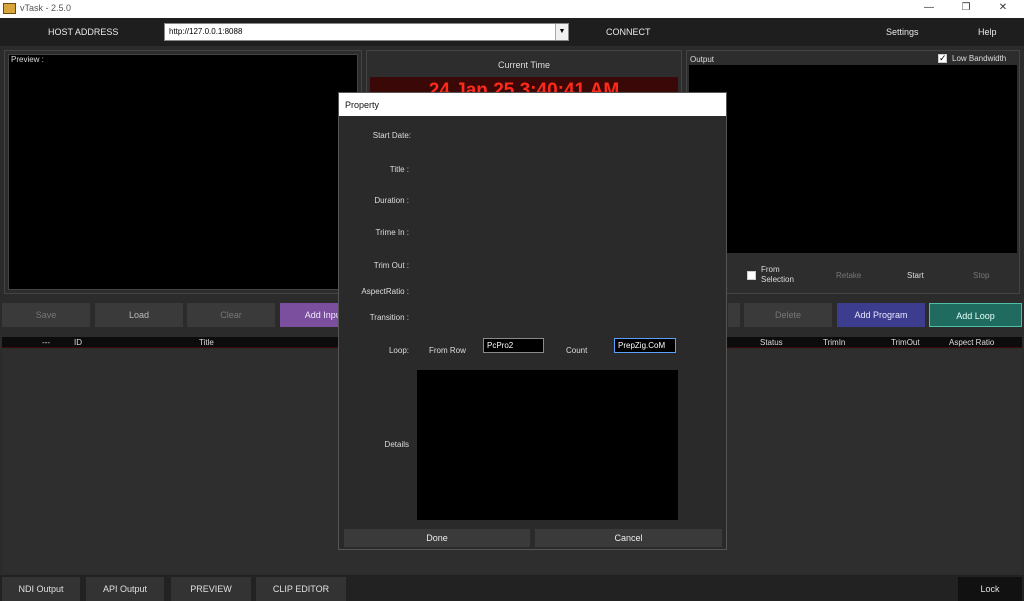 This screenshot has height=601, width=1024. I want to click on column-header-id: ID, so click(78, 342).